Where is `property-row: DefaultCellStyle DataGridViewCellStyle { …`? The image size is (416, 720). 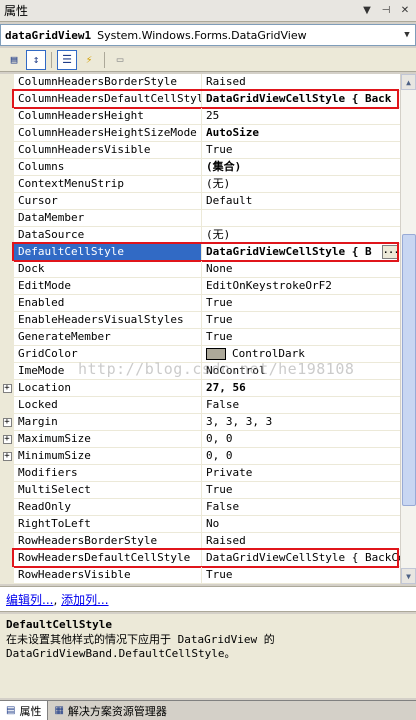
property-row: DefaultCellStyle DataGridViewCellStyle { … is located at coordinates (200, 252).